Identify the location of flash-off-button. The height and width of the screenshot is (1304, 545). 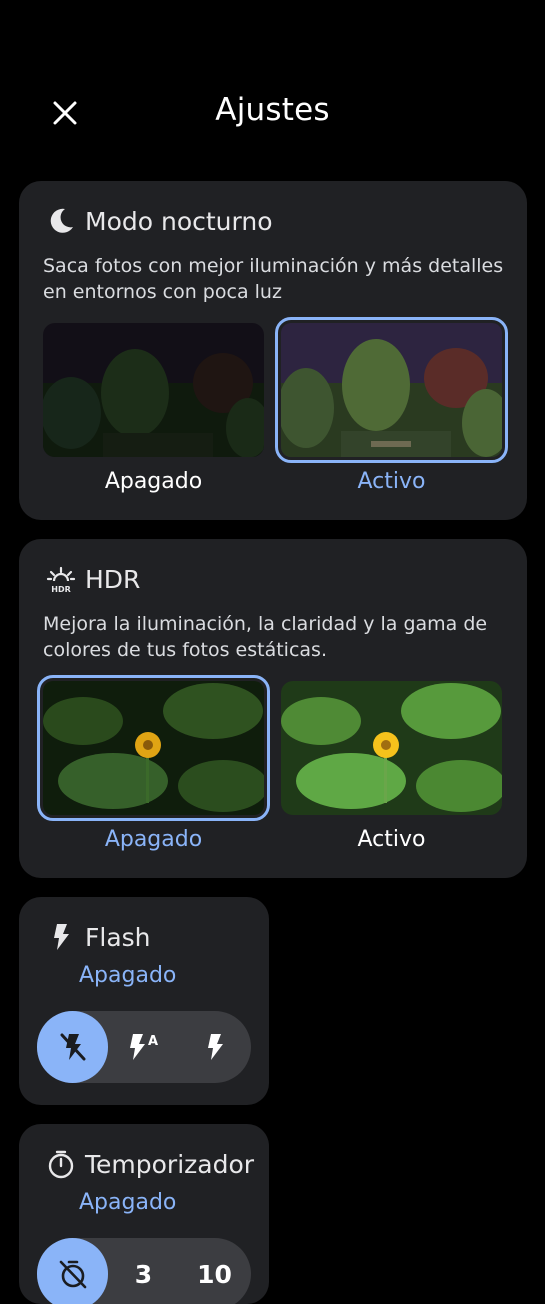
(72, 1047).